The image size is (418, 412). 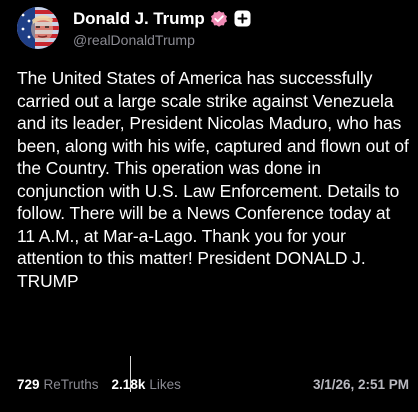 I want to click on post-header: Donald J. Trump @realDonaldTrump, so click(x=134, y=28).